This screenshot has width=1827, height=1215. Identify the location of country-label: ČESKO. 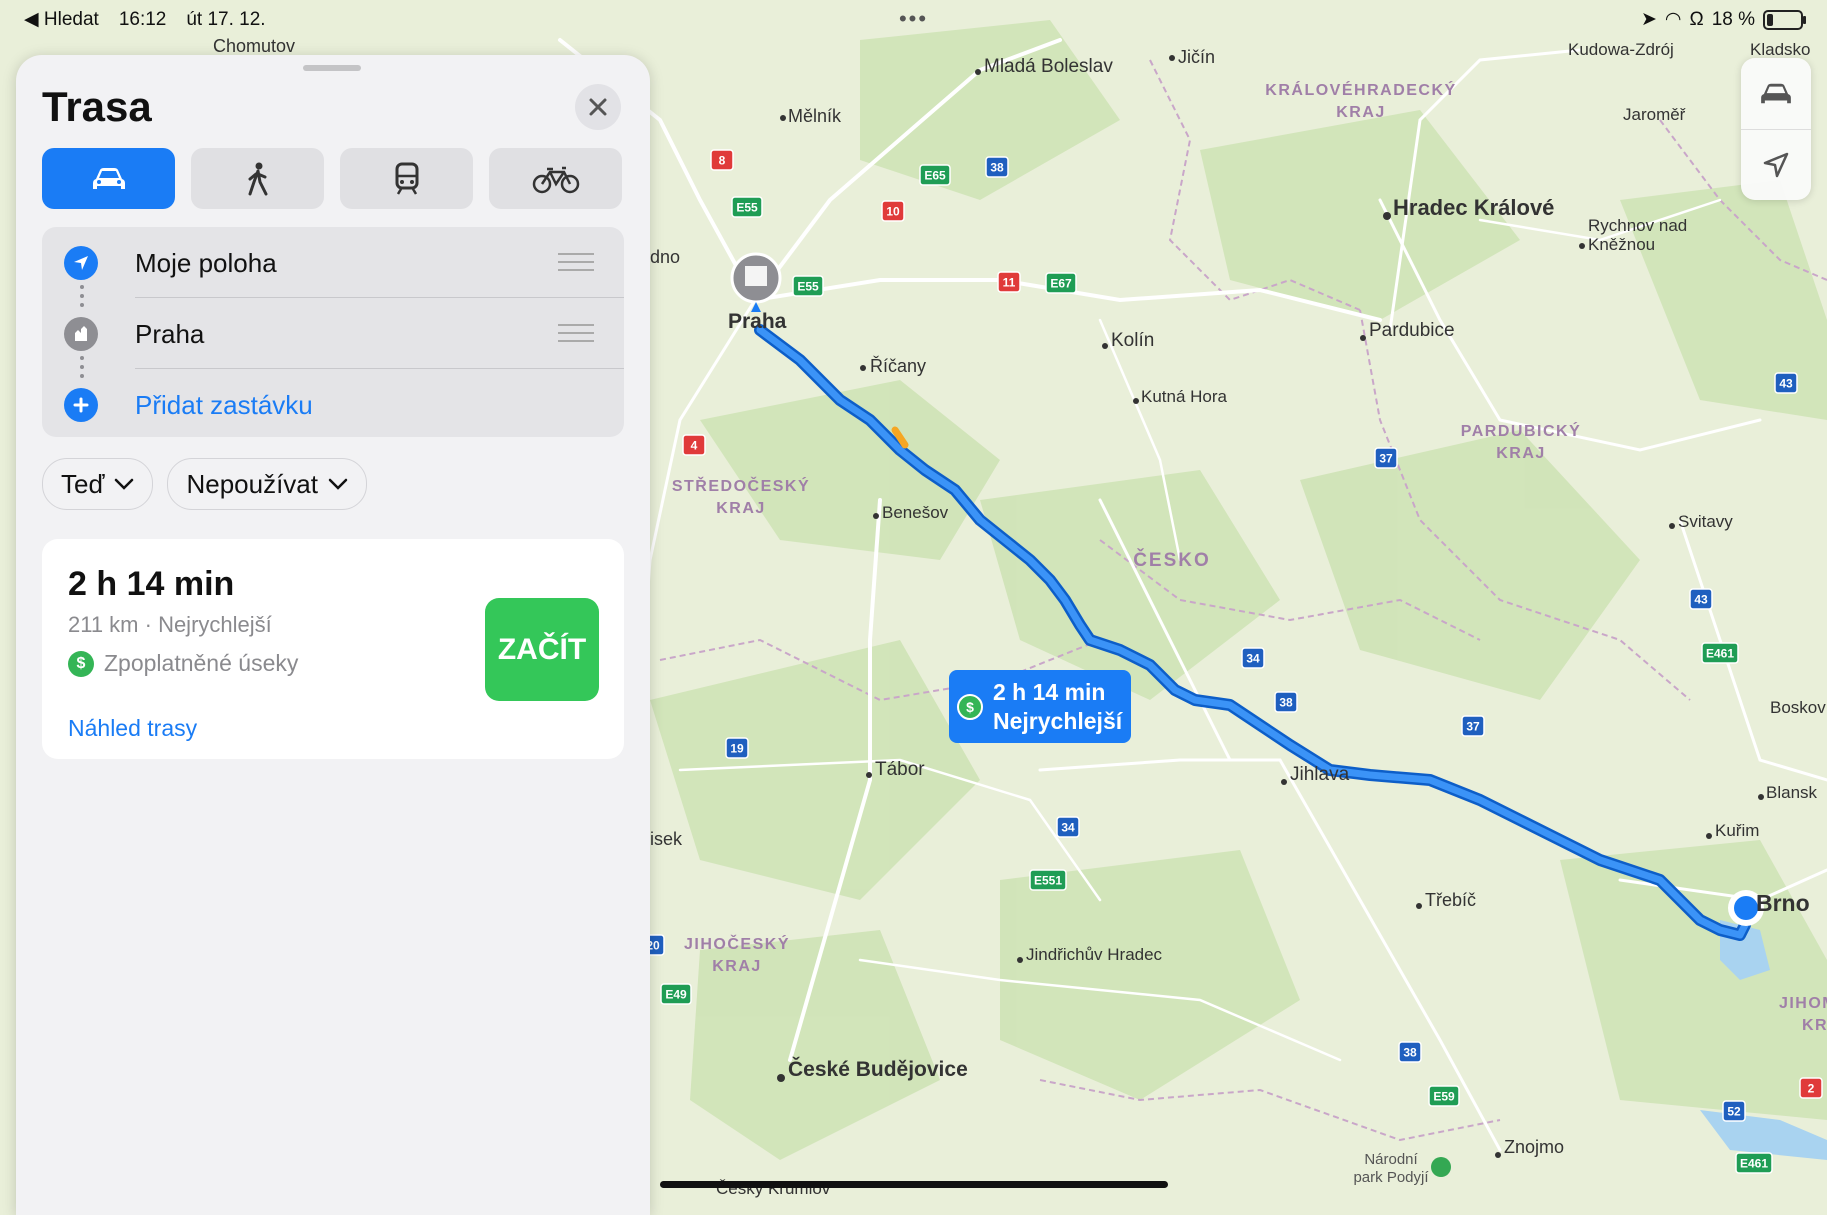
(1172, 560).